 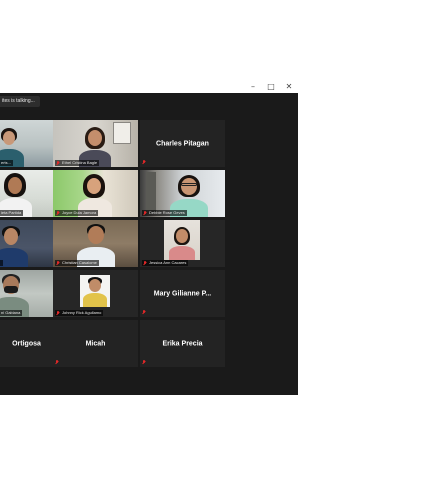 What do you see at coordinates (11, 313) in the screenshot?
I see `participant-name-label: ni Gabiana` at bounding box center [11, 313].